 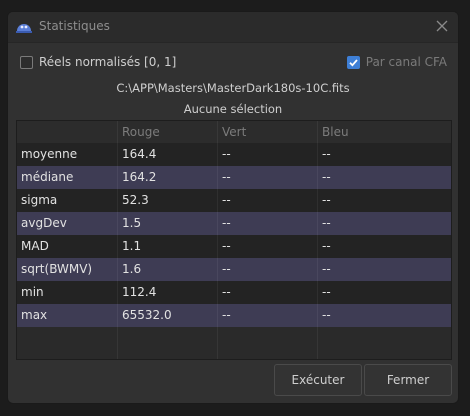 I want to click on cfa-option: Par canal CFA, so click(x=396, y=62).